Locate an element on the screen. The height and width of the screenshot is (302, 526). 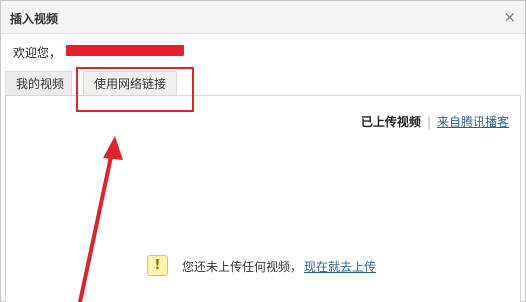
dialog-title: 插入视频 is located at coordinates (34, 19).